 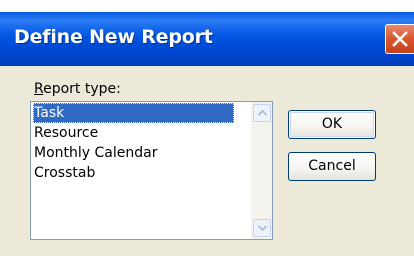 I want to click on list-item-monthly-calendar: Monthly Calendar, so click(x=95, y=153).